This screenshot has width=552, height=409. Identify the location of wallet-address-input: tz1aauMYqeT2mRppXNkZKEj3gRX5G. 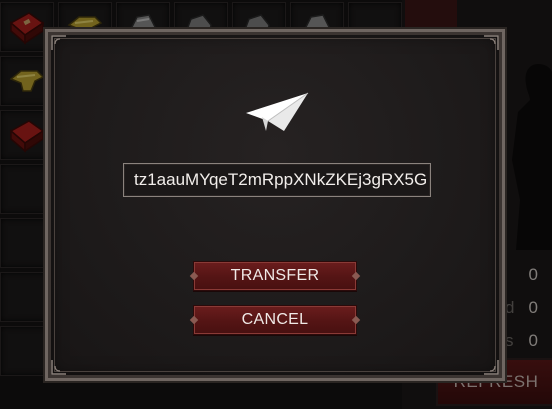
(277, 180).